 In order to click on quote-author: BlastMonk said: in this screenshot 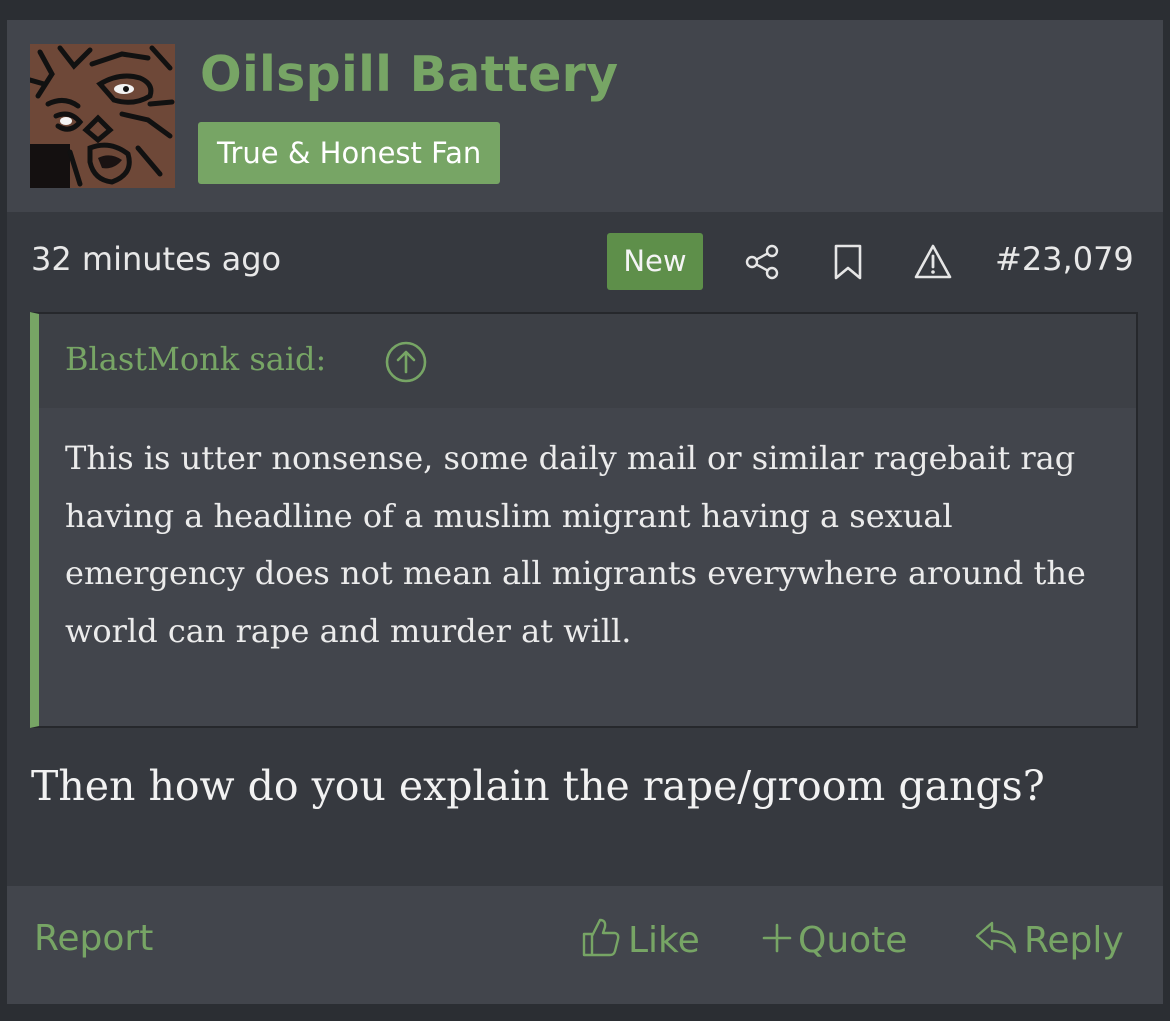, I will do `click(195, 359)`.